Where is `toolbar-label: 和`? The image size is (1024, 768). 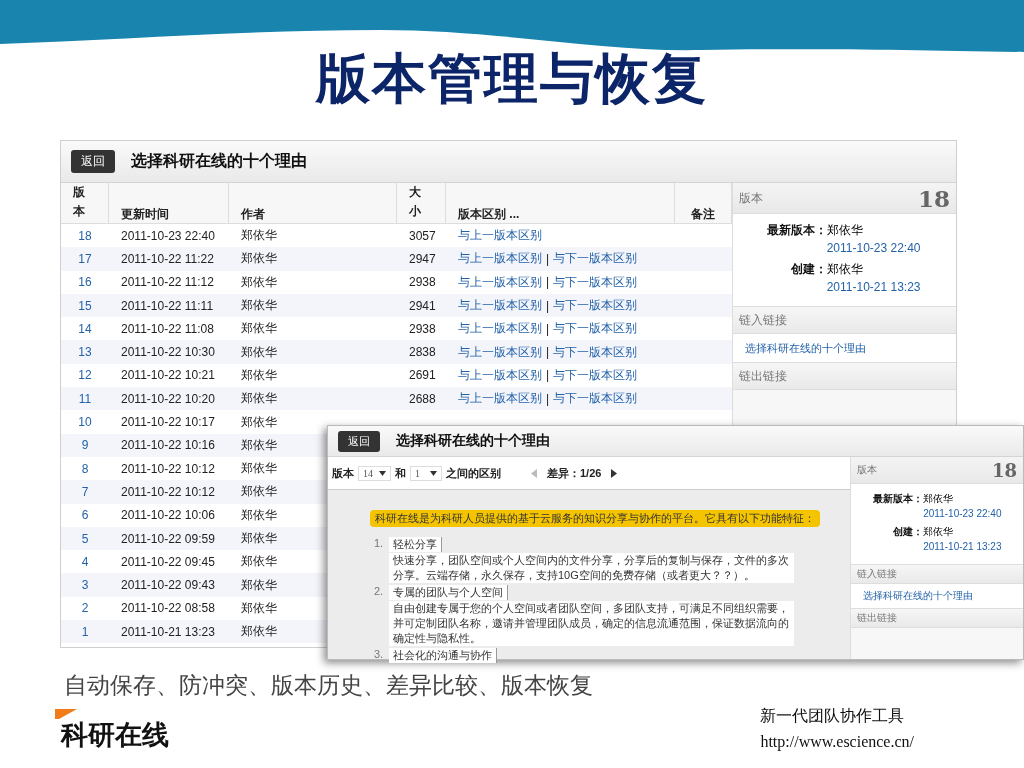
toolbar-label: 和 is located at coordinates (400, 473).